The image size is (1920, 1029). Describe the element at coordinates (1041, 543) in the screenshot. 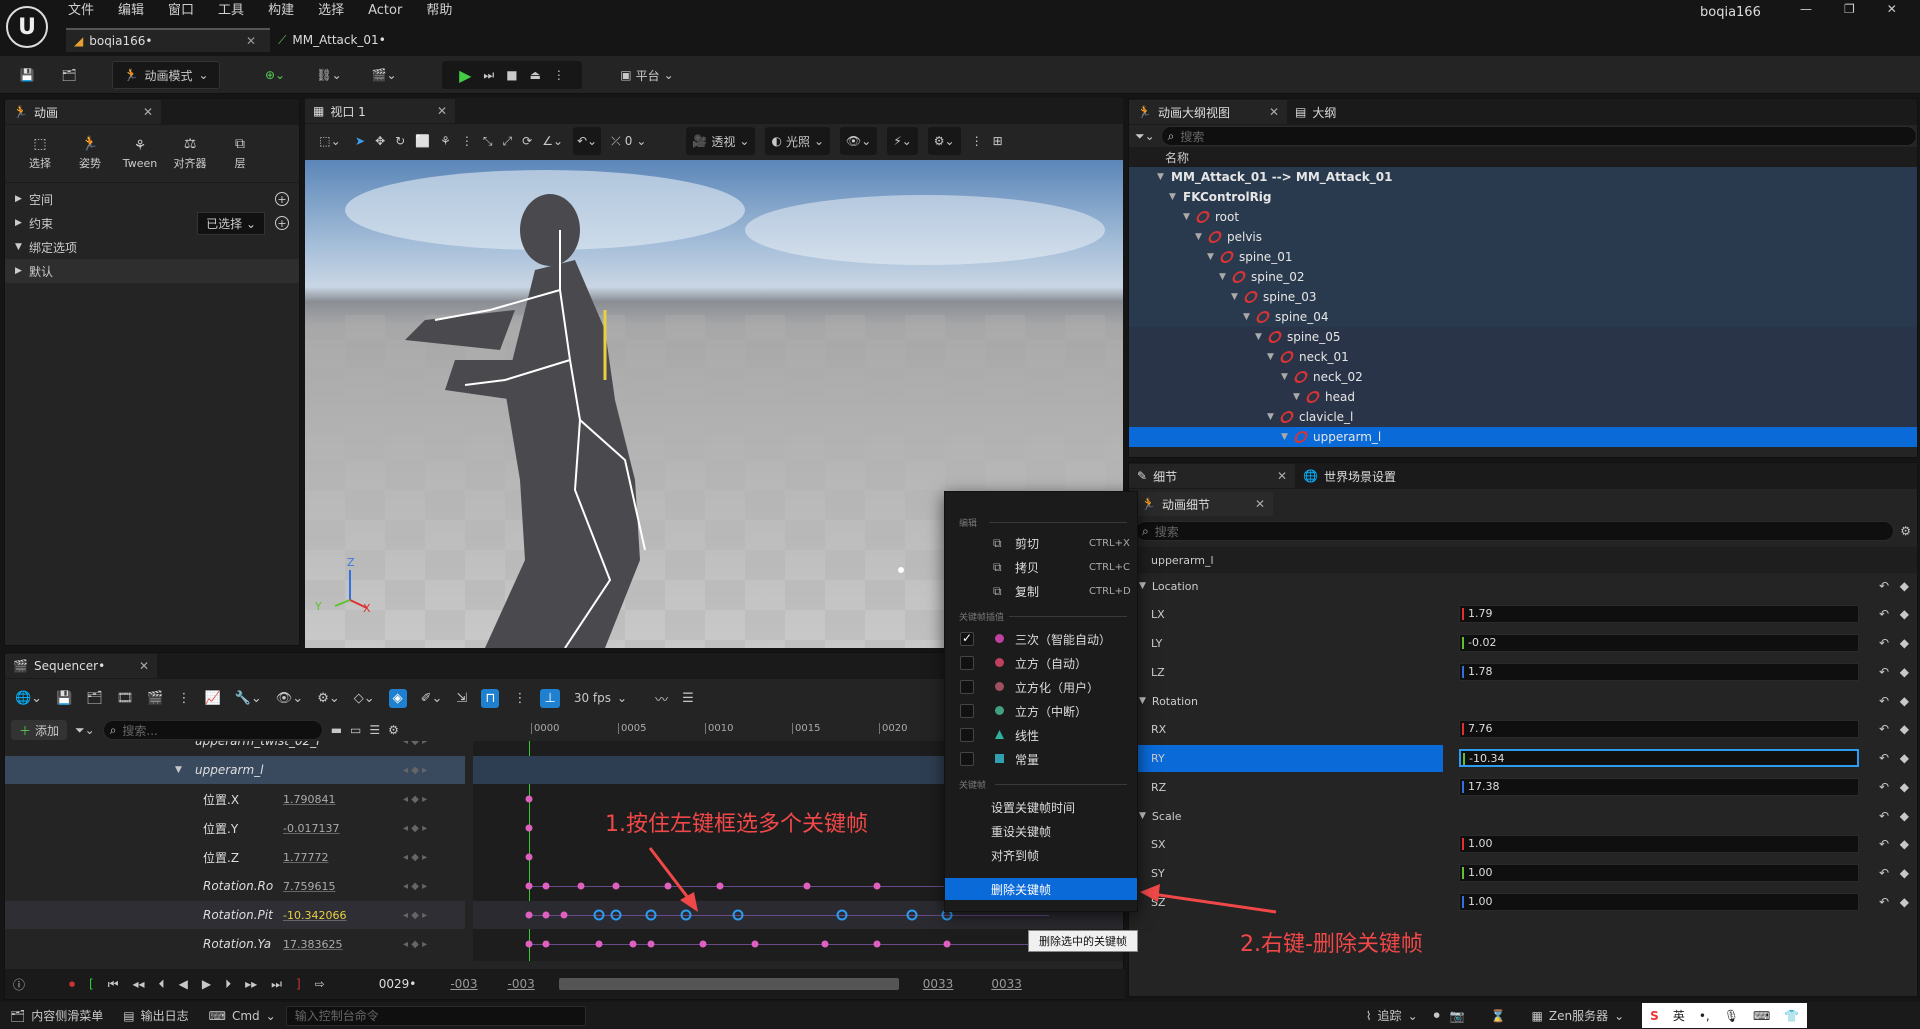

I see `menu-item-edit: ⧉ 剪切 CTRL+X` at that location.